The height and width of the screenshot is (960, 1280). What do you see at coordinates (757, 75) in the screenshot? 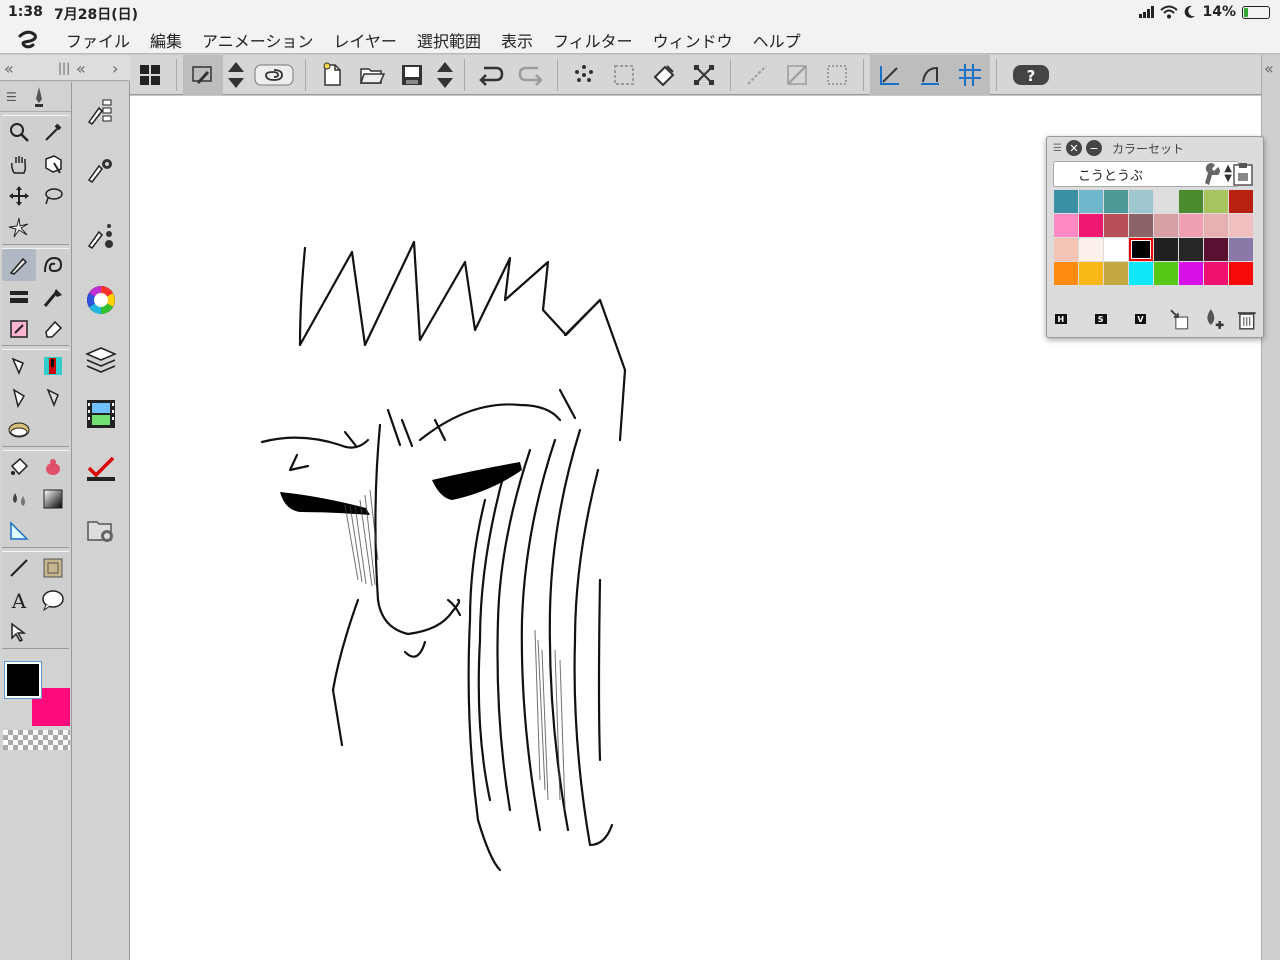
I see `ruler-button` at bounding box center [757, 75].